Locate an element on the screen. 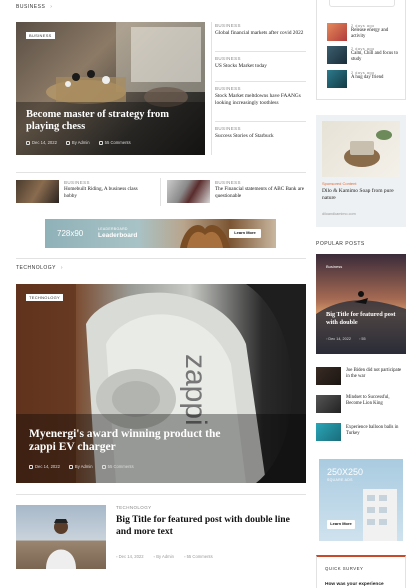 The width and height of the screenshot is (415, 588). popular-hero-title: Big Title for featured post with double is located at coordinates (362, 319).